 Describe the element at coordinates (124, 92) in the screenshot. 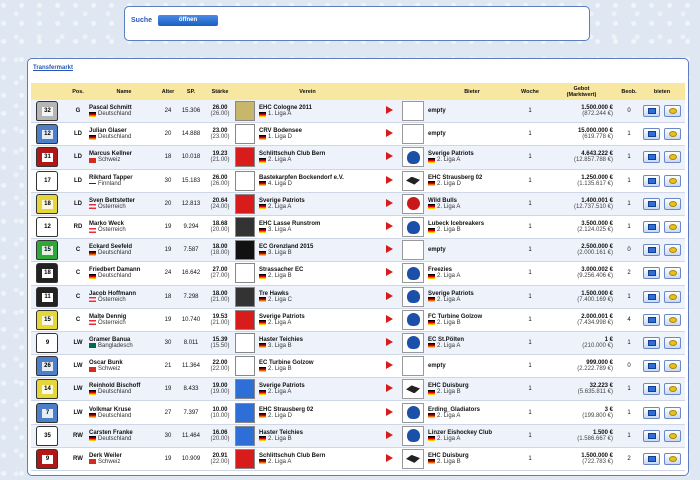

I see `header-name: Name` at that location.